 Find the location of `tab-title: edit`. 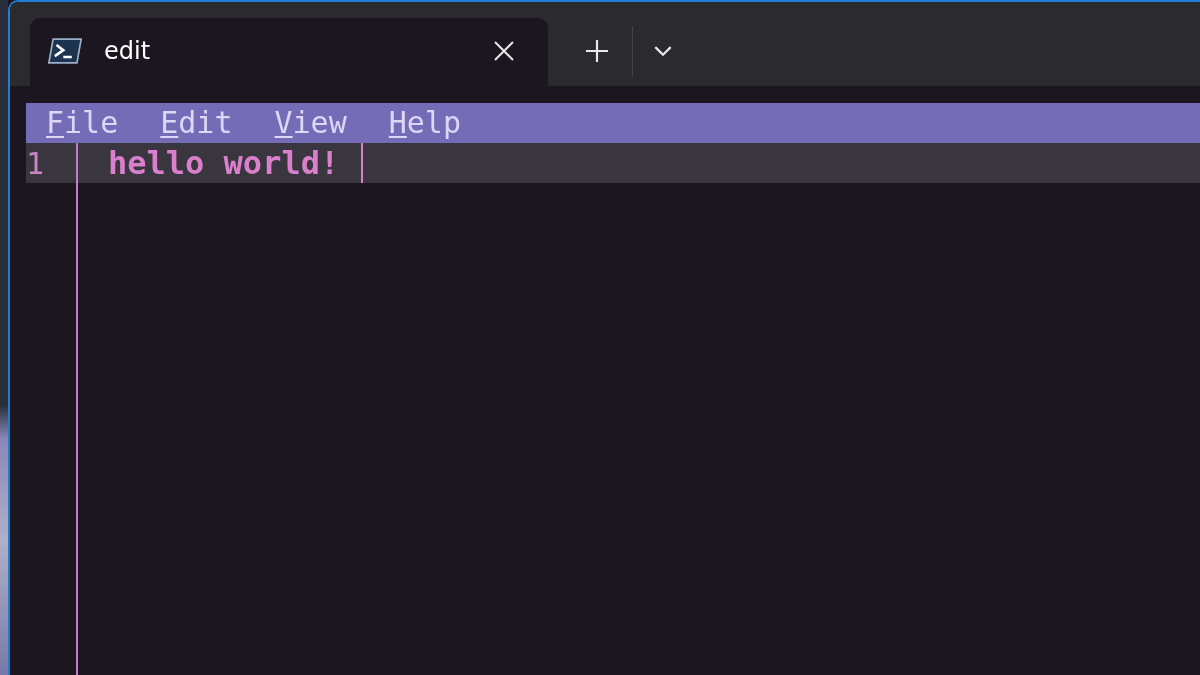

tab-title: edit is located at coordinates (128, 51).